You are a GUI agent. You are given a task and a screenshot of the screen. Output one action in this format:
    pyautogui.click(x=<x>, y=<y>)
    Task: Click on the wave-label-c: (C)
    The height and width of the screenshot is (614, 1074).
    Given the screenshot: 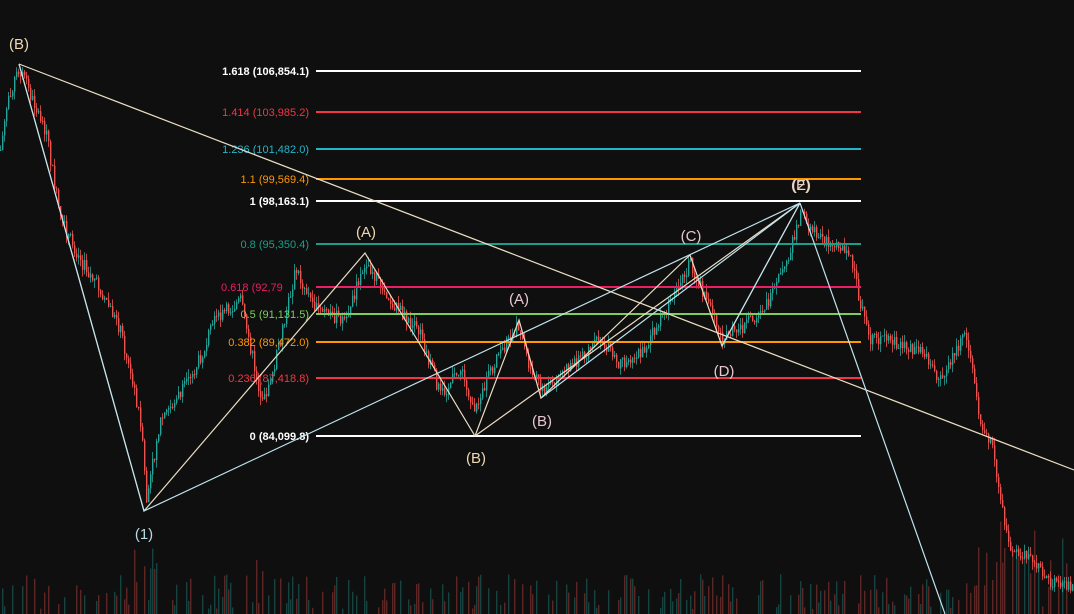 What is the action you would take?
    pyautogui.click(x=691, y=236)
    